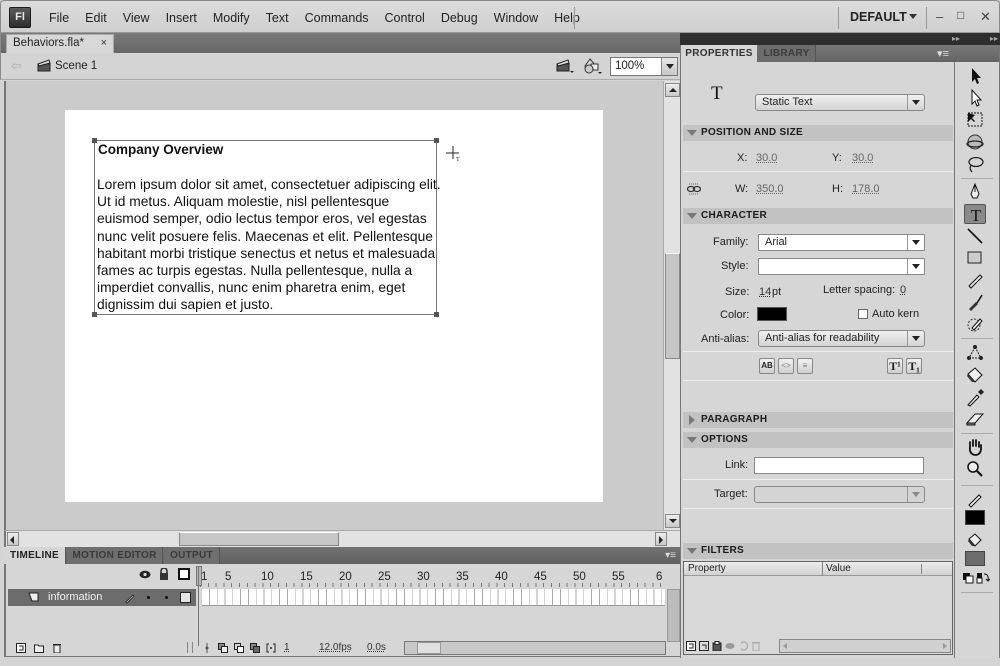  I want to click on x-value: 30.0, so click(766, 158).